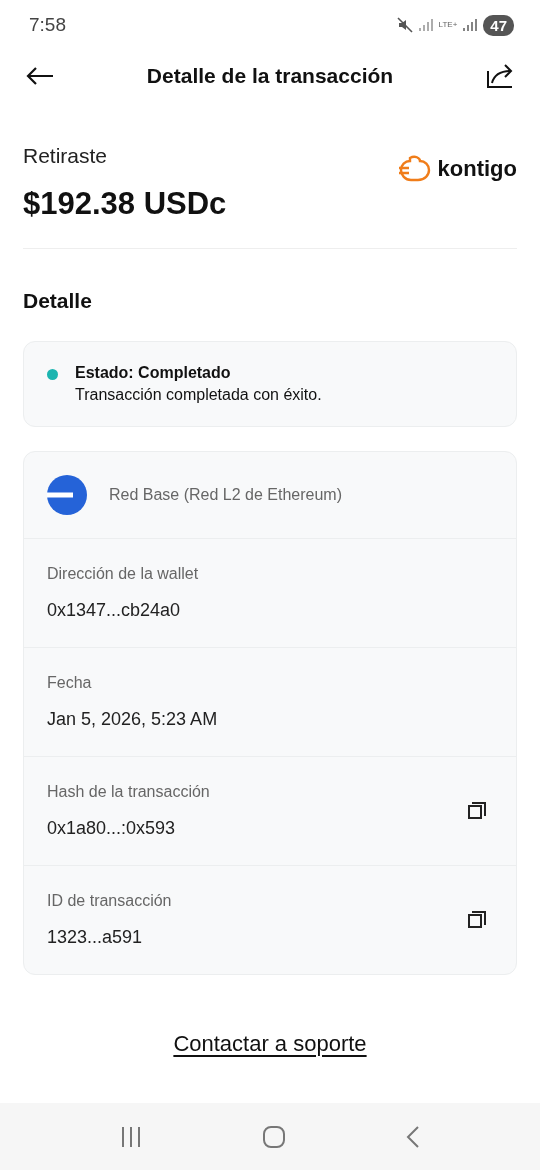 Image resolution: width=540 pixels, height=1170 pixels. What do you see at coordinates (123, 574) in the screenshot?
I see `field-label: Dirección de la wallet` at bounding box center [123, 574].